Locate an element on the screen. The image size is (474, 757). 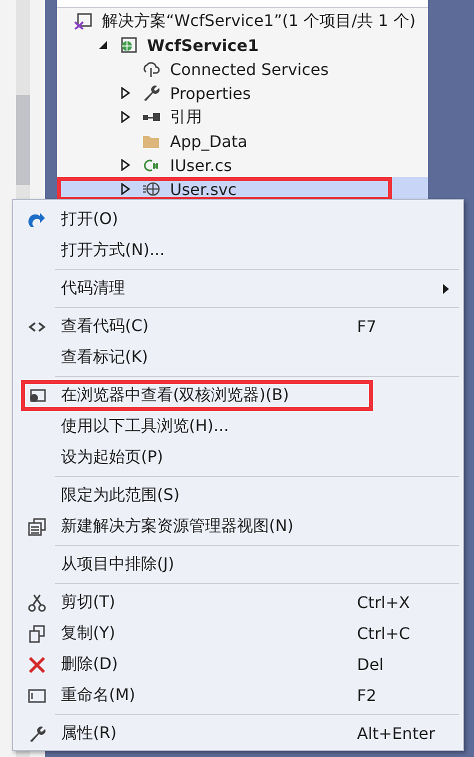
tree-item: IUser.cs is located at coordinates (242, 165).